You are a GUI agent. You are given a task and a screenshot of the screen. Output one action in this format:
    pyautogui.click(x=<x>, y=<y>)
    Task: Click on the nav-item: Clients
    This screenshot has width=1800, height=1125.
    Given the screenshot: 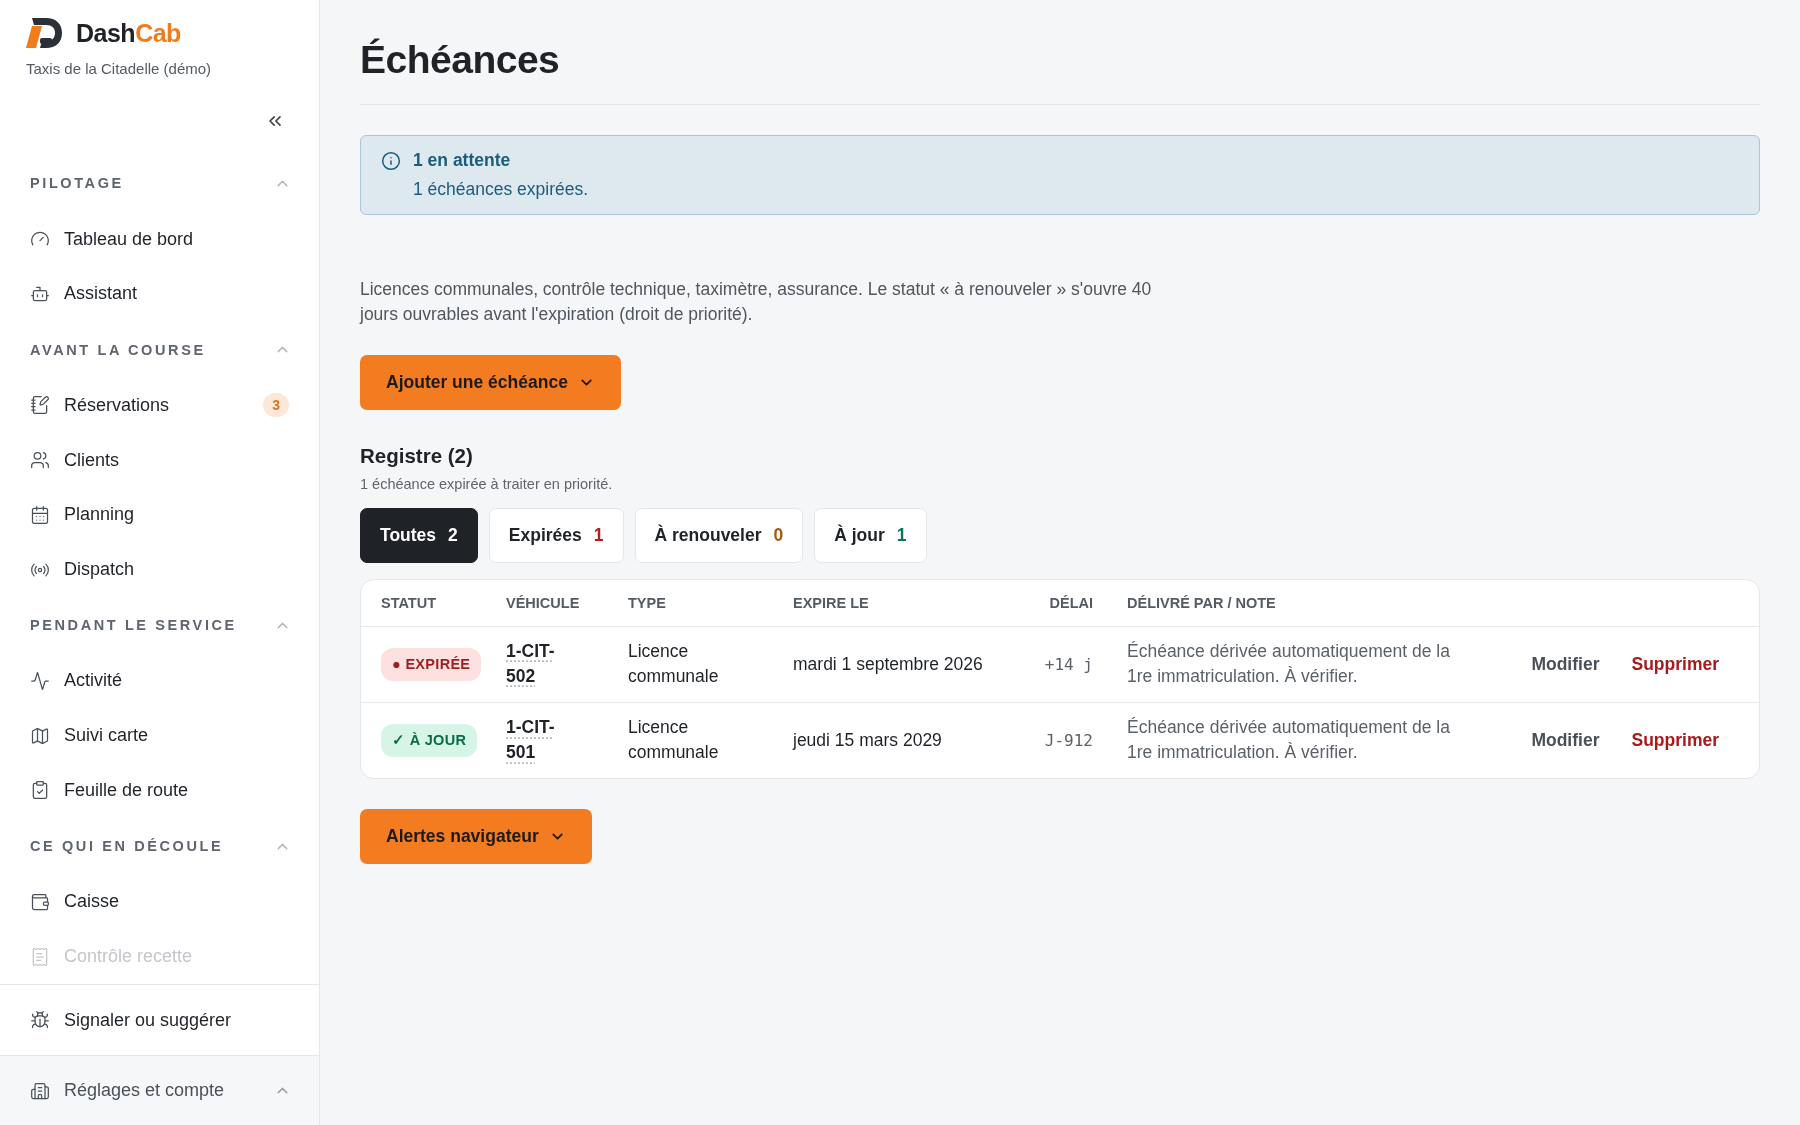 What is the action you would take?
    pyautogui.click(x=160, y=460)
    